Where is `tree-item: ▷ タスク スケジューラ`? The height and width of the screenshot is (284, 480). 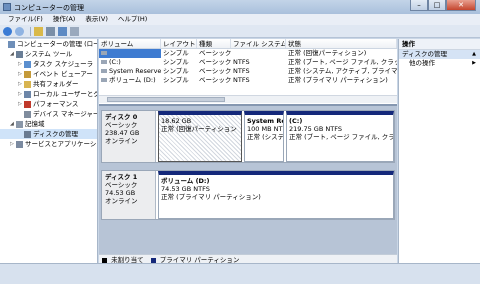
tree-item: ▷ タスク スケジューラ is located at coordinates (48, 64).